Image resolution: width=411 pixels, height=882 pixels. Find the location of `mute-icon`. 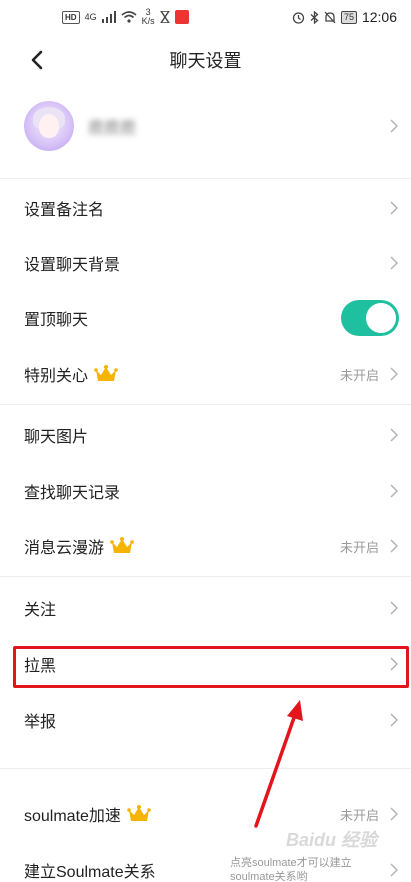

mute-icon is located at coordinates (330, 17).